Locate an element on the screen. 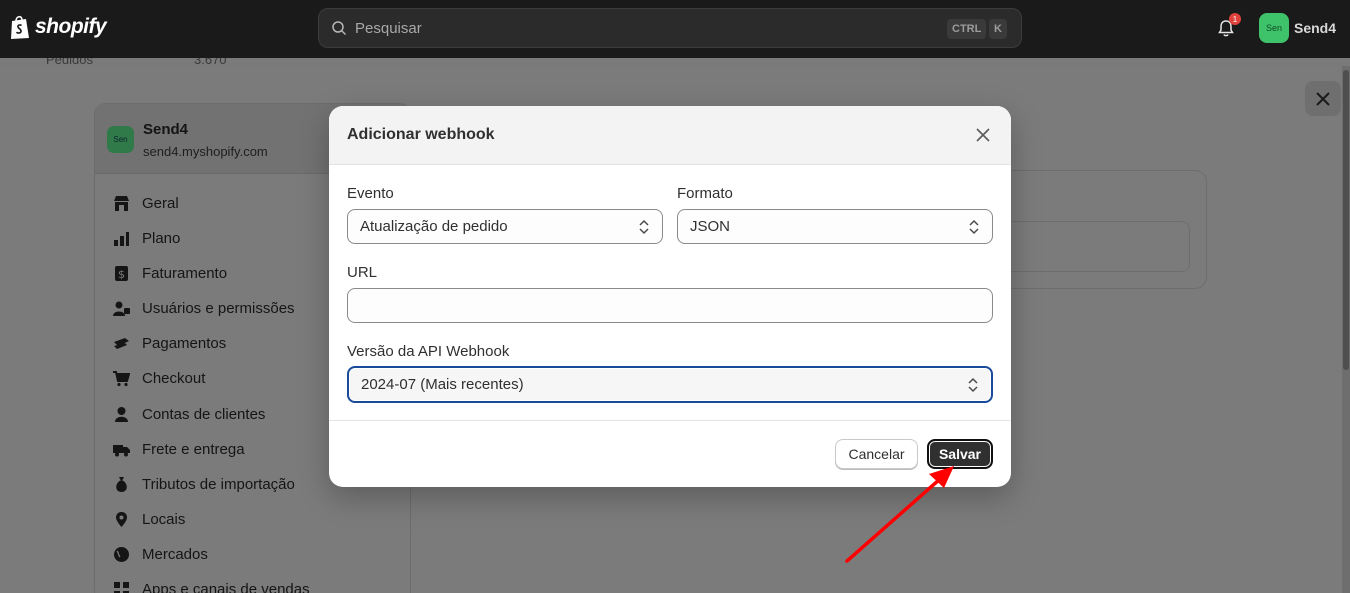  peek-value: 3.670 is located at coordinates (210, 62).